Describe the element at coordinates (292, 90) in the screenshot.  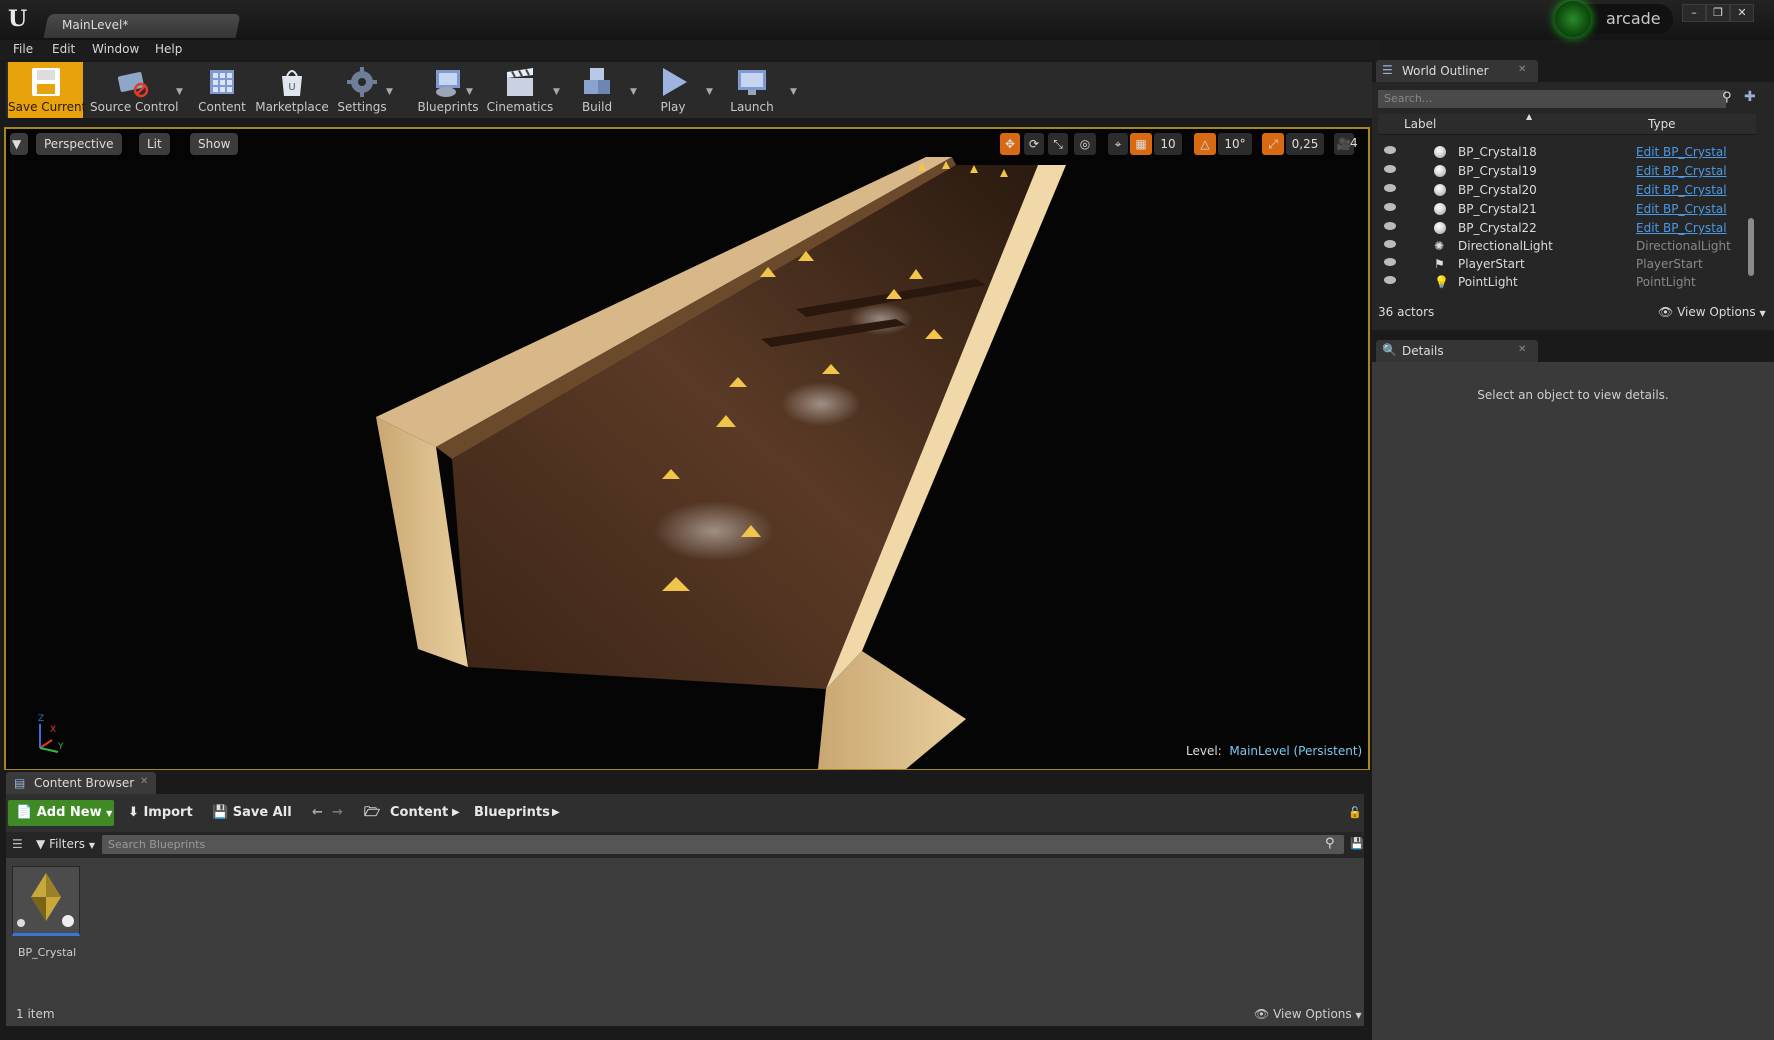
I see `marketplace-button: U Marketplace` at that location.